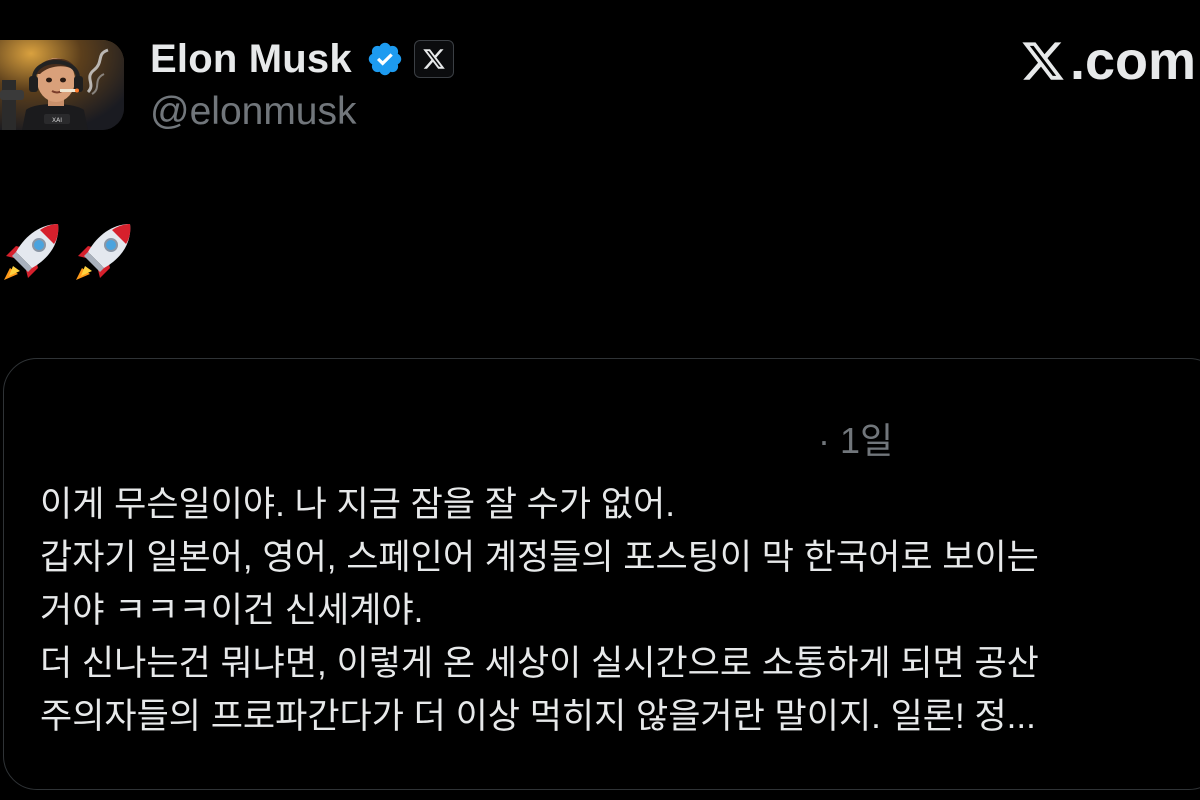 This screenshot has height=800, width=1200. Describe the element at coordinates (539, 663) in the screenshot. I see `quoted-post-line: 더 신나는건 뭐냐면, 이렇게 온 세상이 실시간으로 소통하게 되면 공산` at that location.